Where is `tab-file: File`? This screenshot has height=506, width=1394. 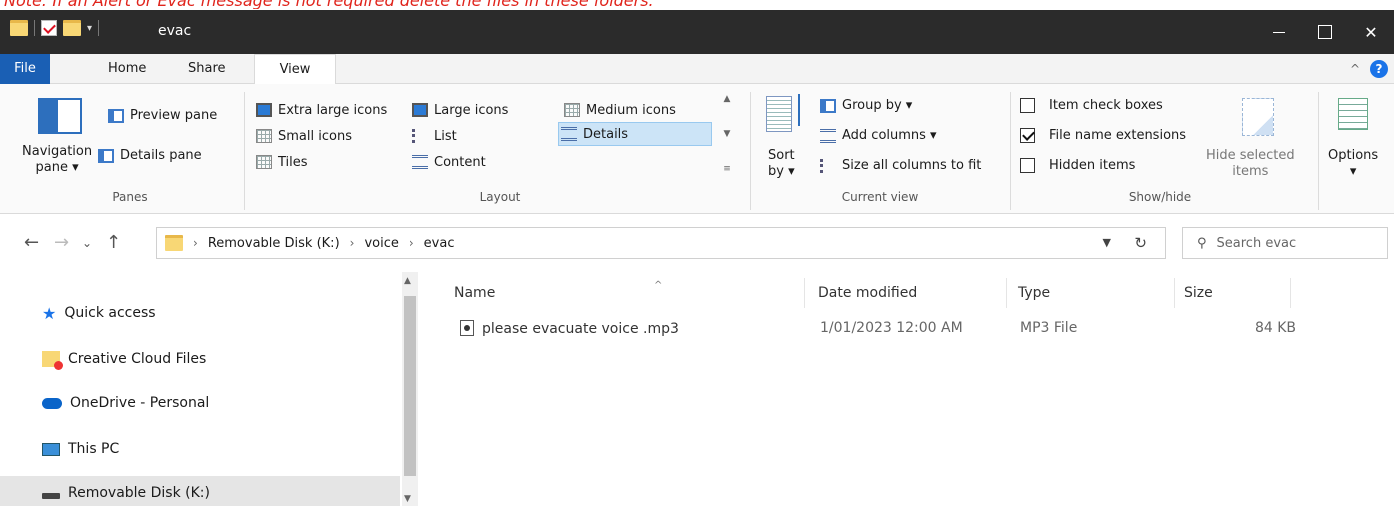 tab-file: File is located at coordinates (25, 69).